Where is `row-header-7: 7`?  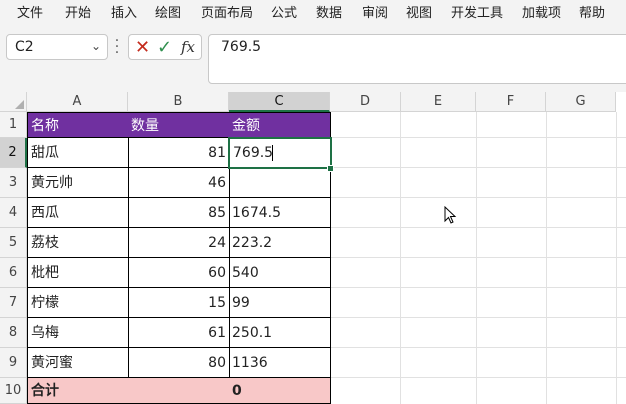 row-header-7: 7 is located at coordinates (13, 303).